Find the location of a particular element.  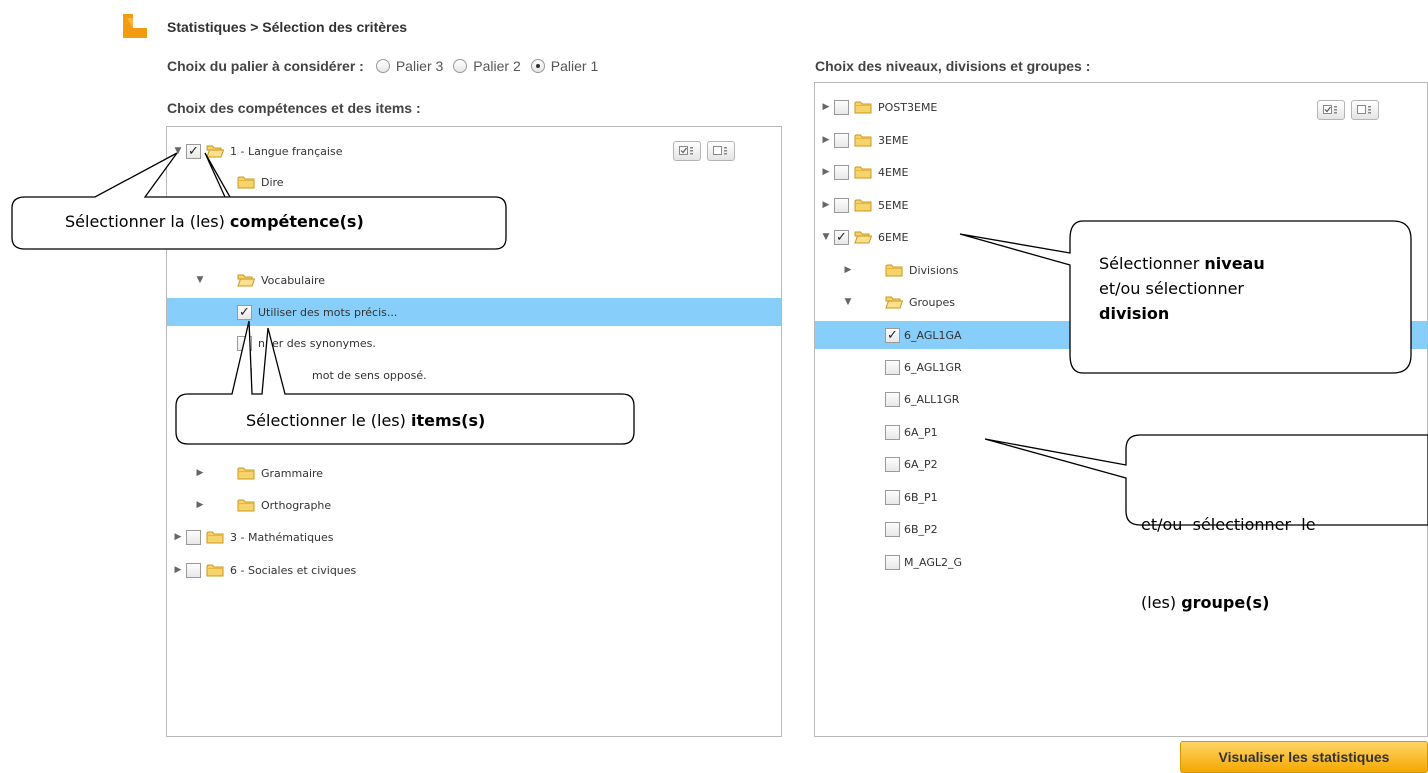

tree-node-langue-francaise: ▼ ✓ 1 - Langue française is located at coordinates (474, 151).